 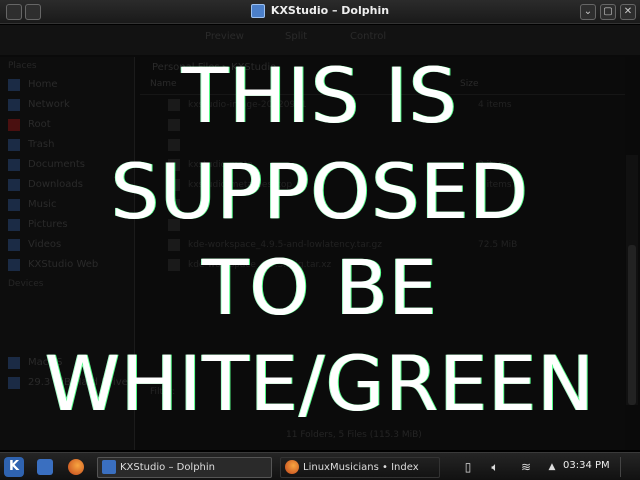 I want to click on maximize-glyph: ▢, so click(x=608, y=11).